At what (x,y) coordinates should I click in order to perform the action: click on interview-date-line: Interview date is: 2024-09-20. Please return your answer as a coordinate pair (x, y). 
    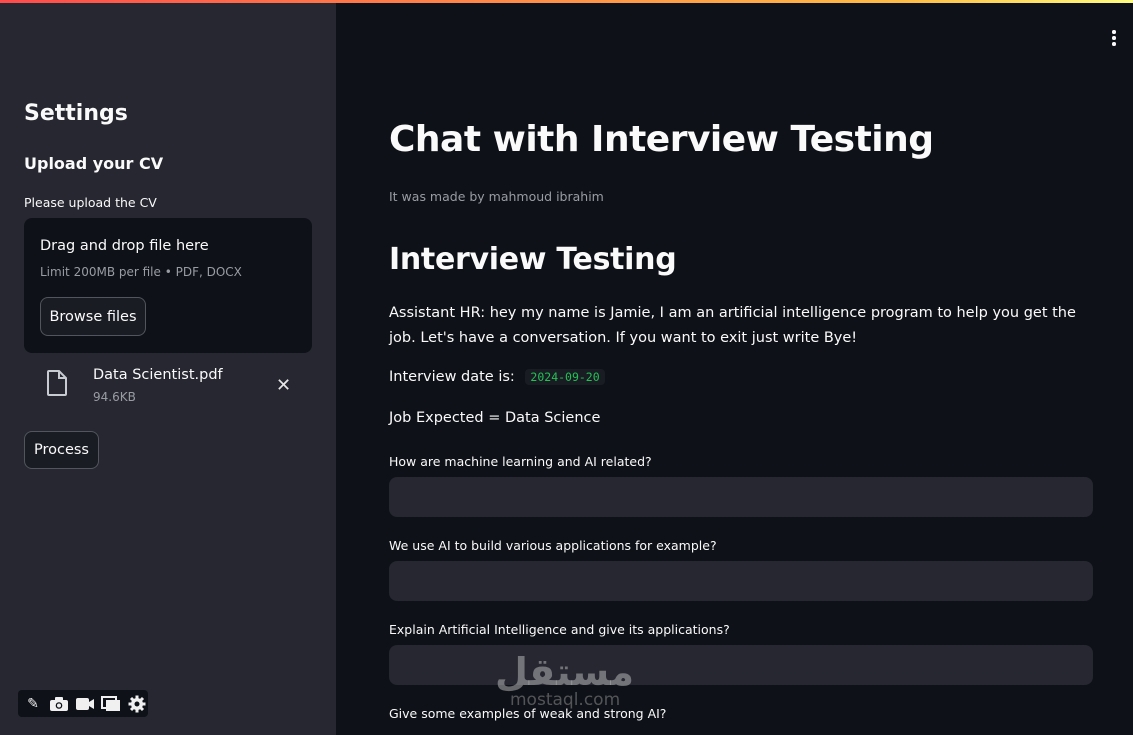
    Looking at the image, I should click on (497, 377).